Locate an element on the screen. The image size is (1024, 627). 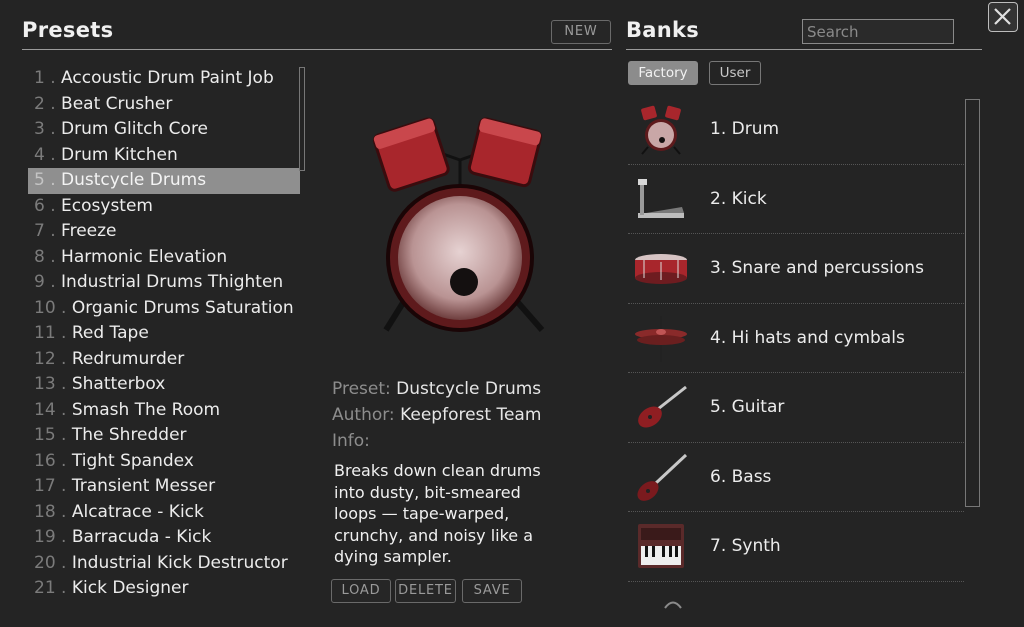
preset-list-item: 20 . Industrial Kick Destructor is located at coordinates (164, 564).